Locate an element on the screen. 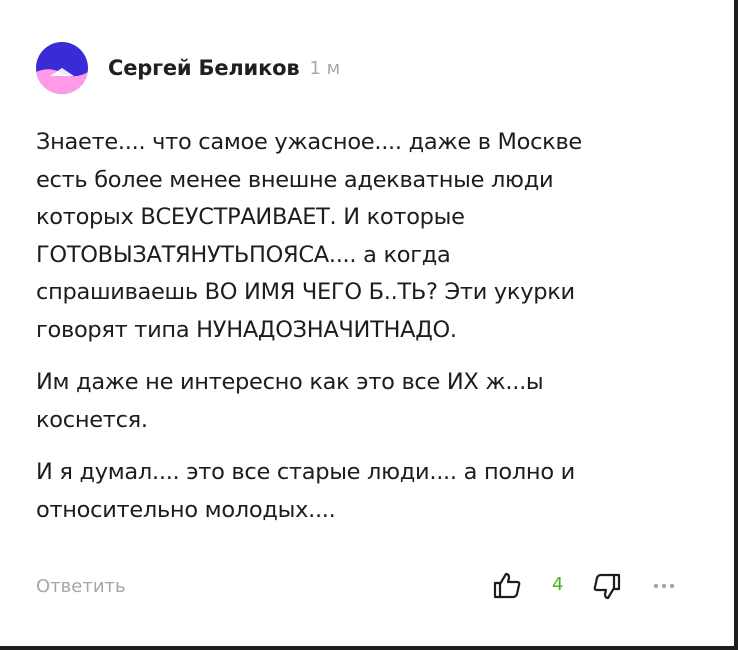 The image size is (738, 650). author-name: Сергей Беликов is located at coordinates (204, 68).